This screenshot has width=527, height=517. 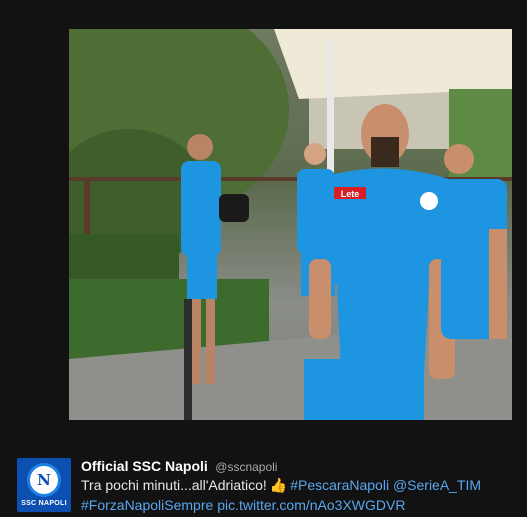 What do you see at coordinates (437, 485) in the screenshot?
I see `mention-seriea: @SerieA_TIM` at bounding box center [437, 485].